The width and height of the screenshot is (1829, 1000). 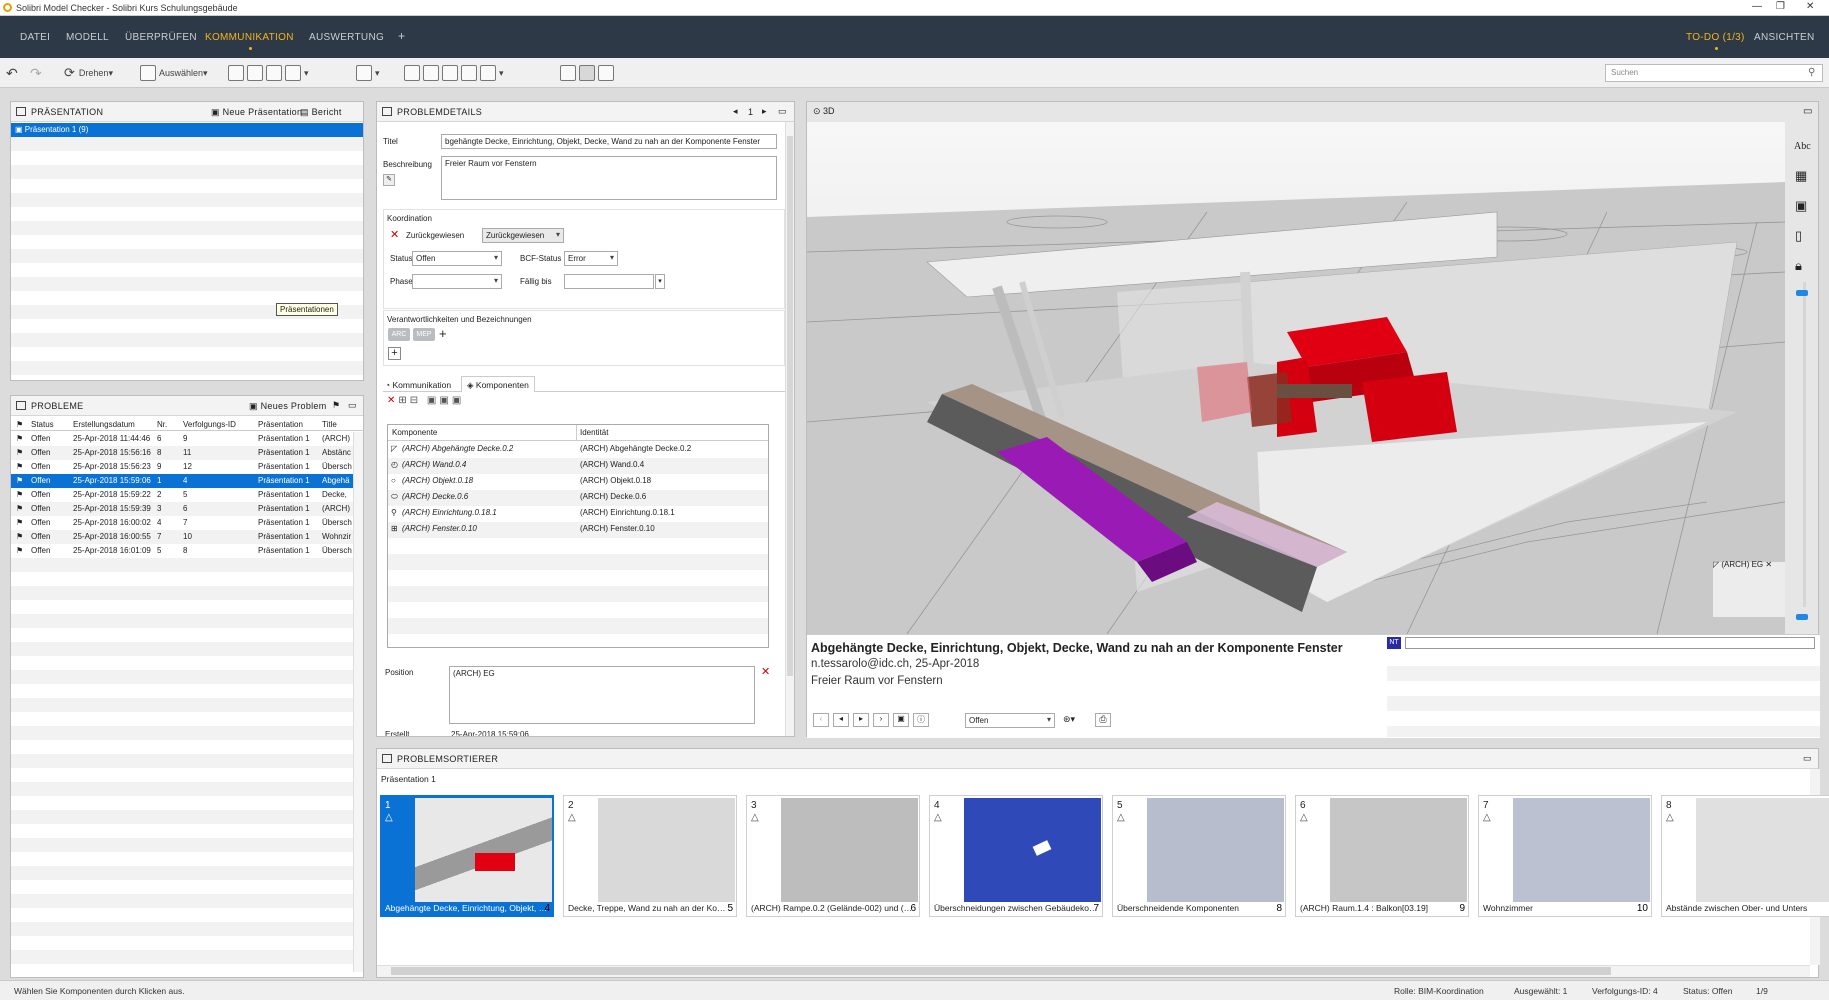 What do you see at coordinates (1093, 971) in the screenshot?
I see `sorter-scrollbar` at bounding box center [1093, 971].